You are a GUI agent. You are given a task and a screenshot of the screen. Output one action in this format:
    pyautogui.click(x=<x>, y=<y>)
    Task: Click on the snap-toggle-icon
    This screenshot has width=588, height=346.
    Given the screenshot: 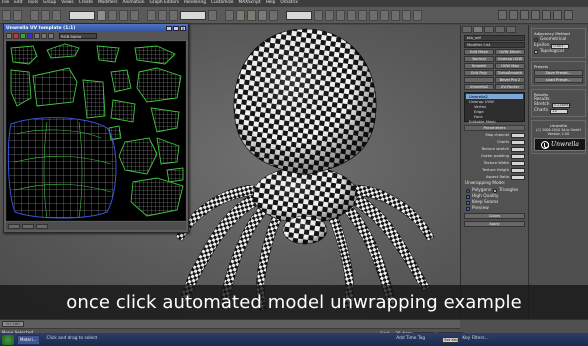 What is the action you would take?
    pyautogui.click(x=240, y=15)
    